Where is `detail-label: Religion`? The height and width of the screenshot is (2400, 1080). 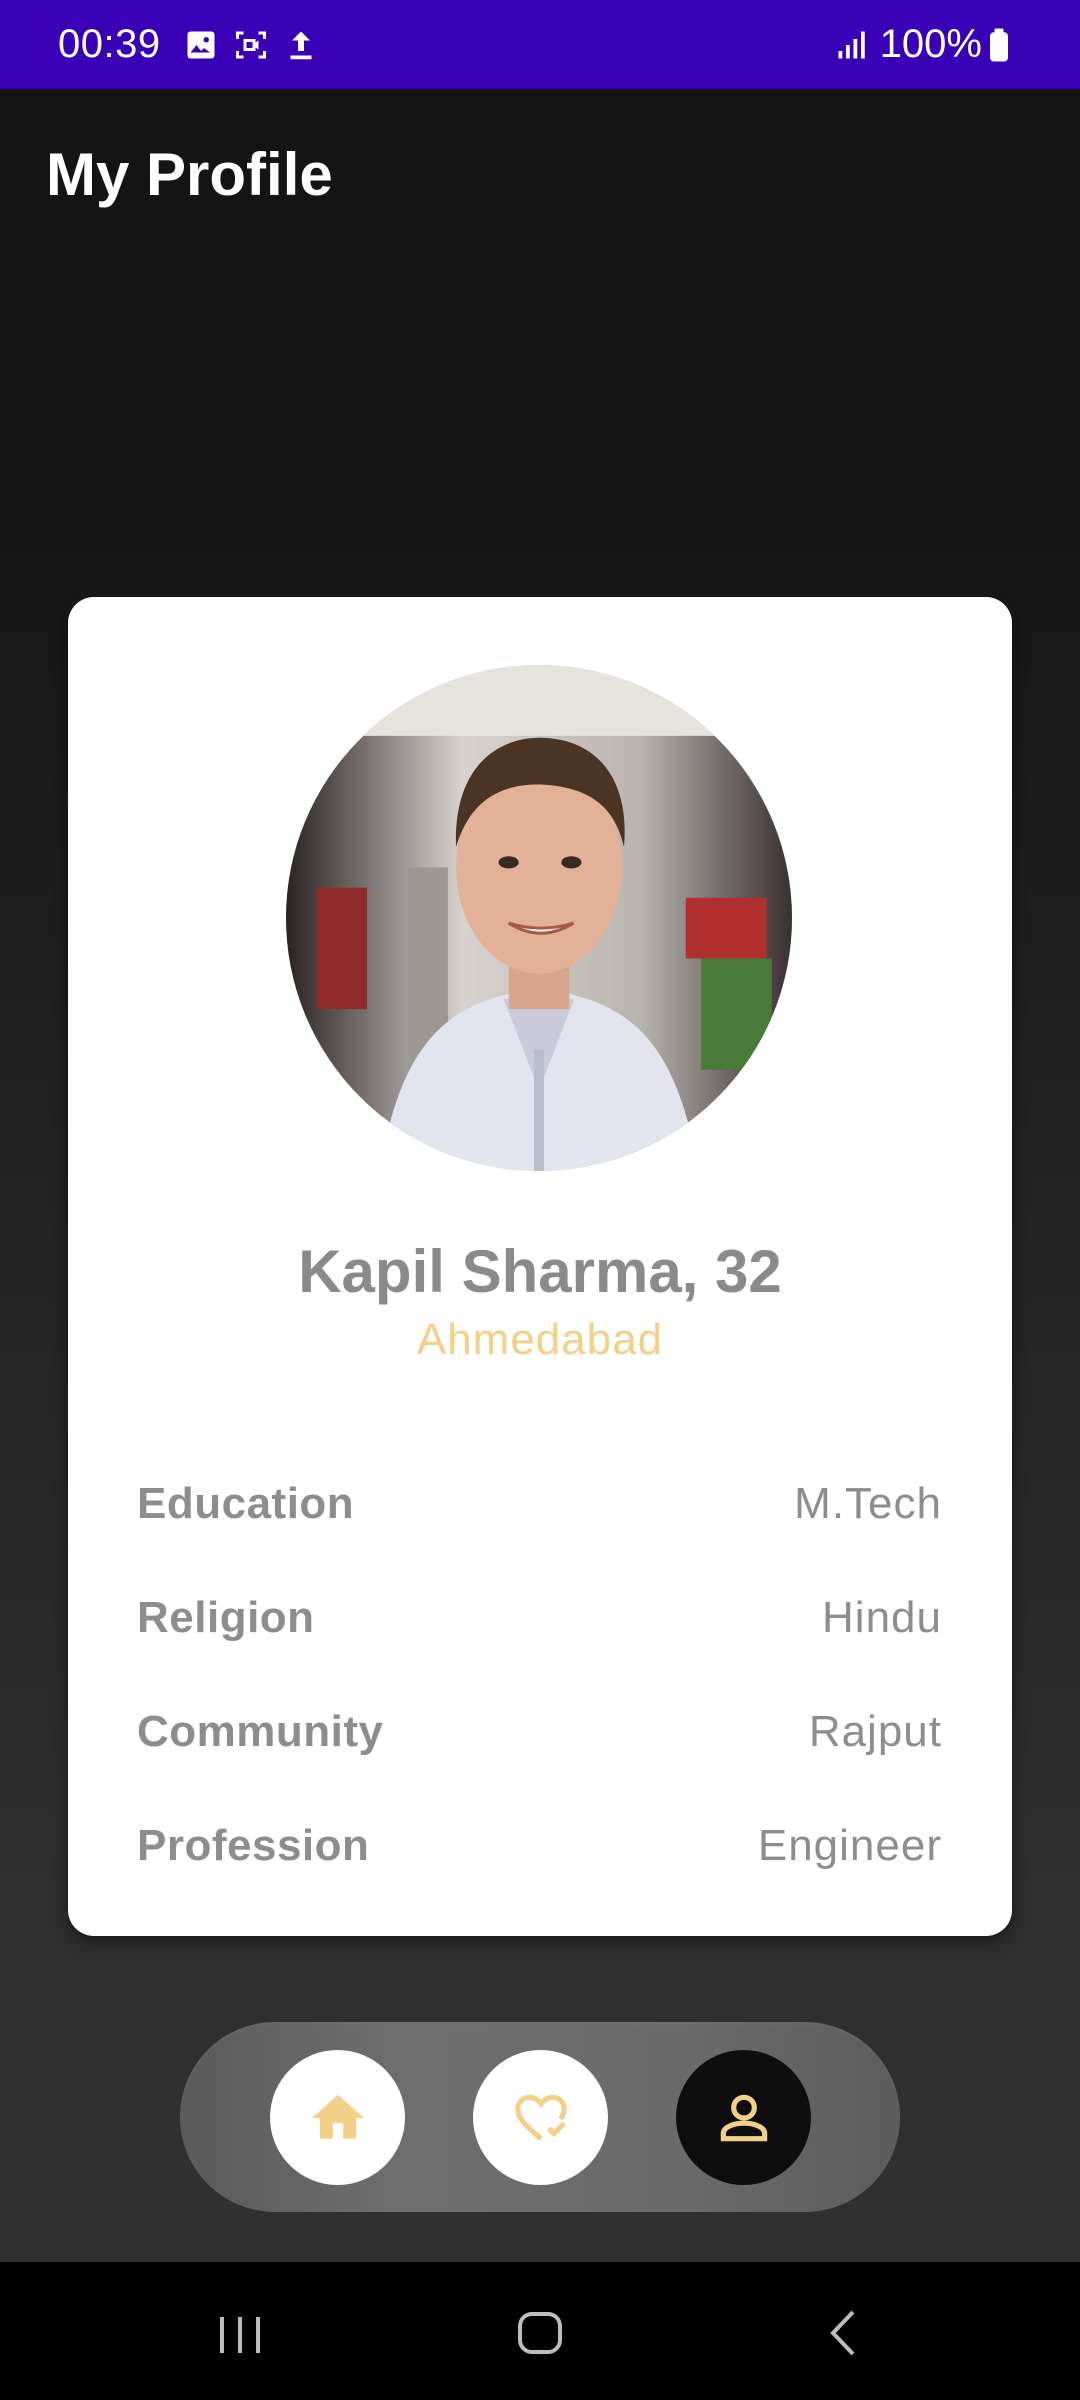 detail-label: Religion is located at coordinates (226, 1617).